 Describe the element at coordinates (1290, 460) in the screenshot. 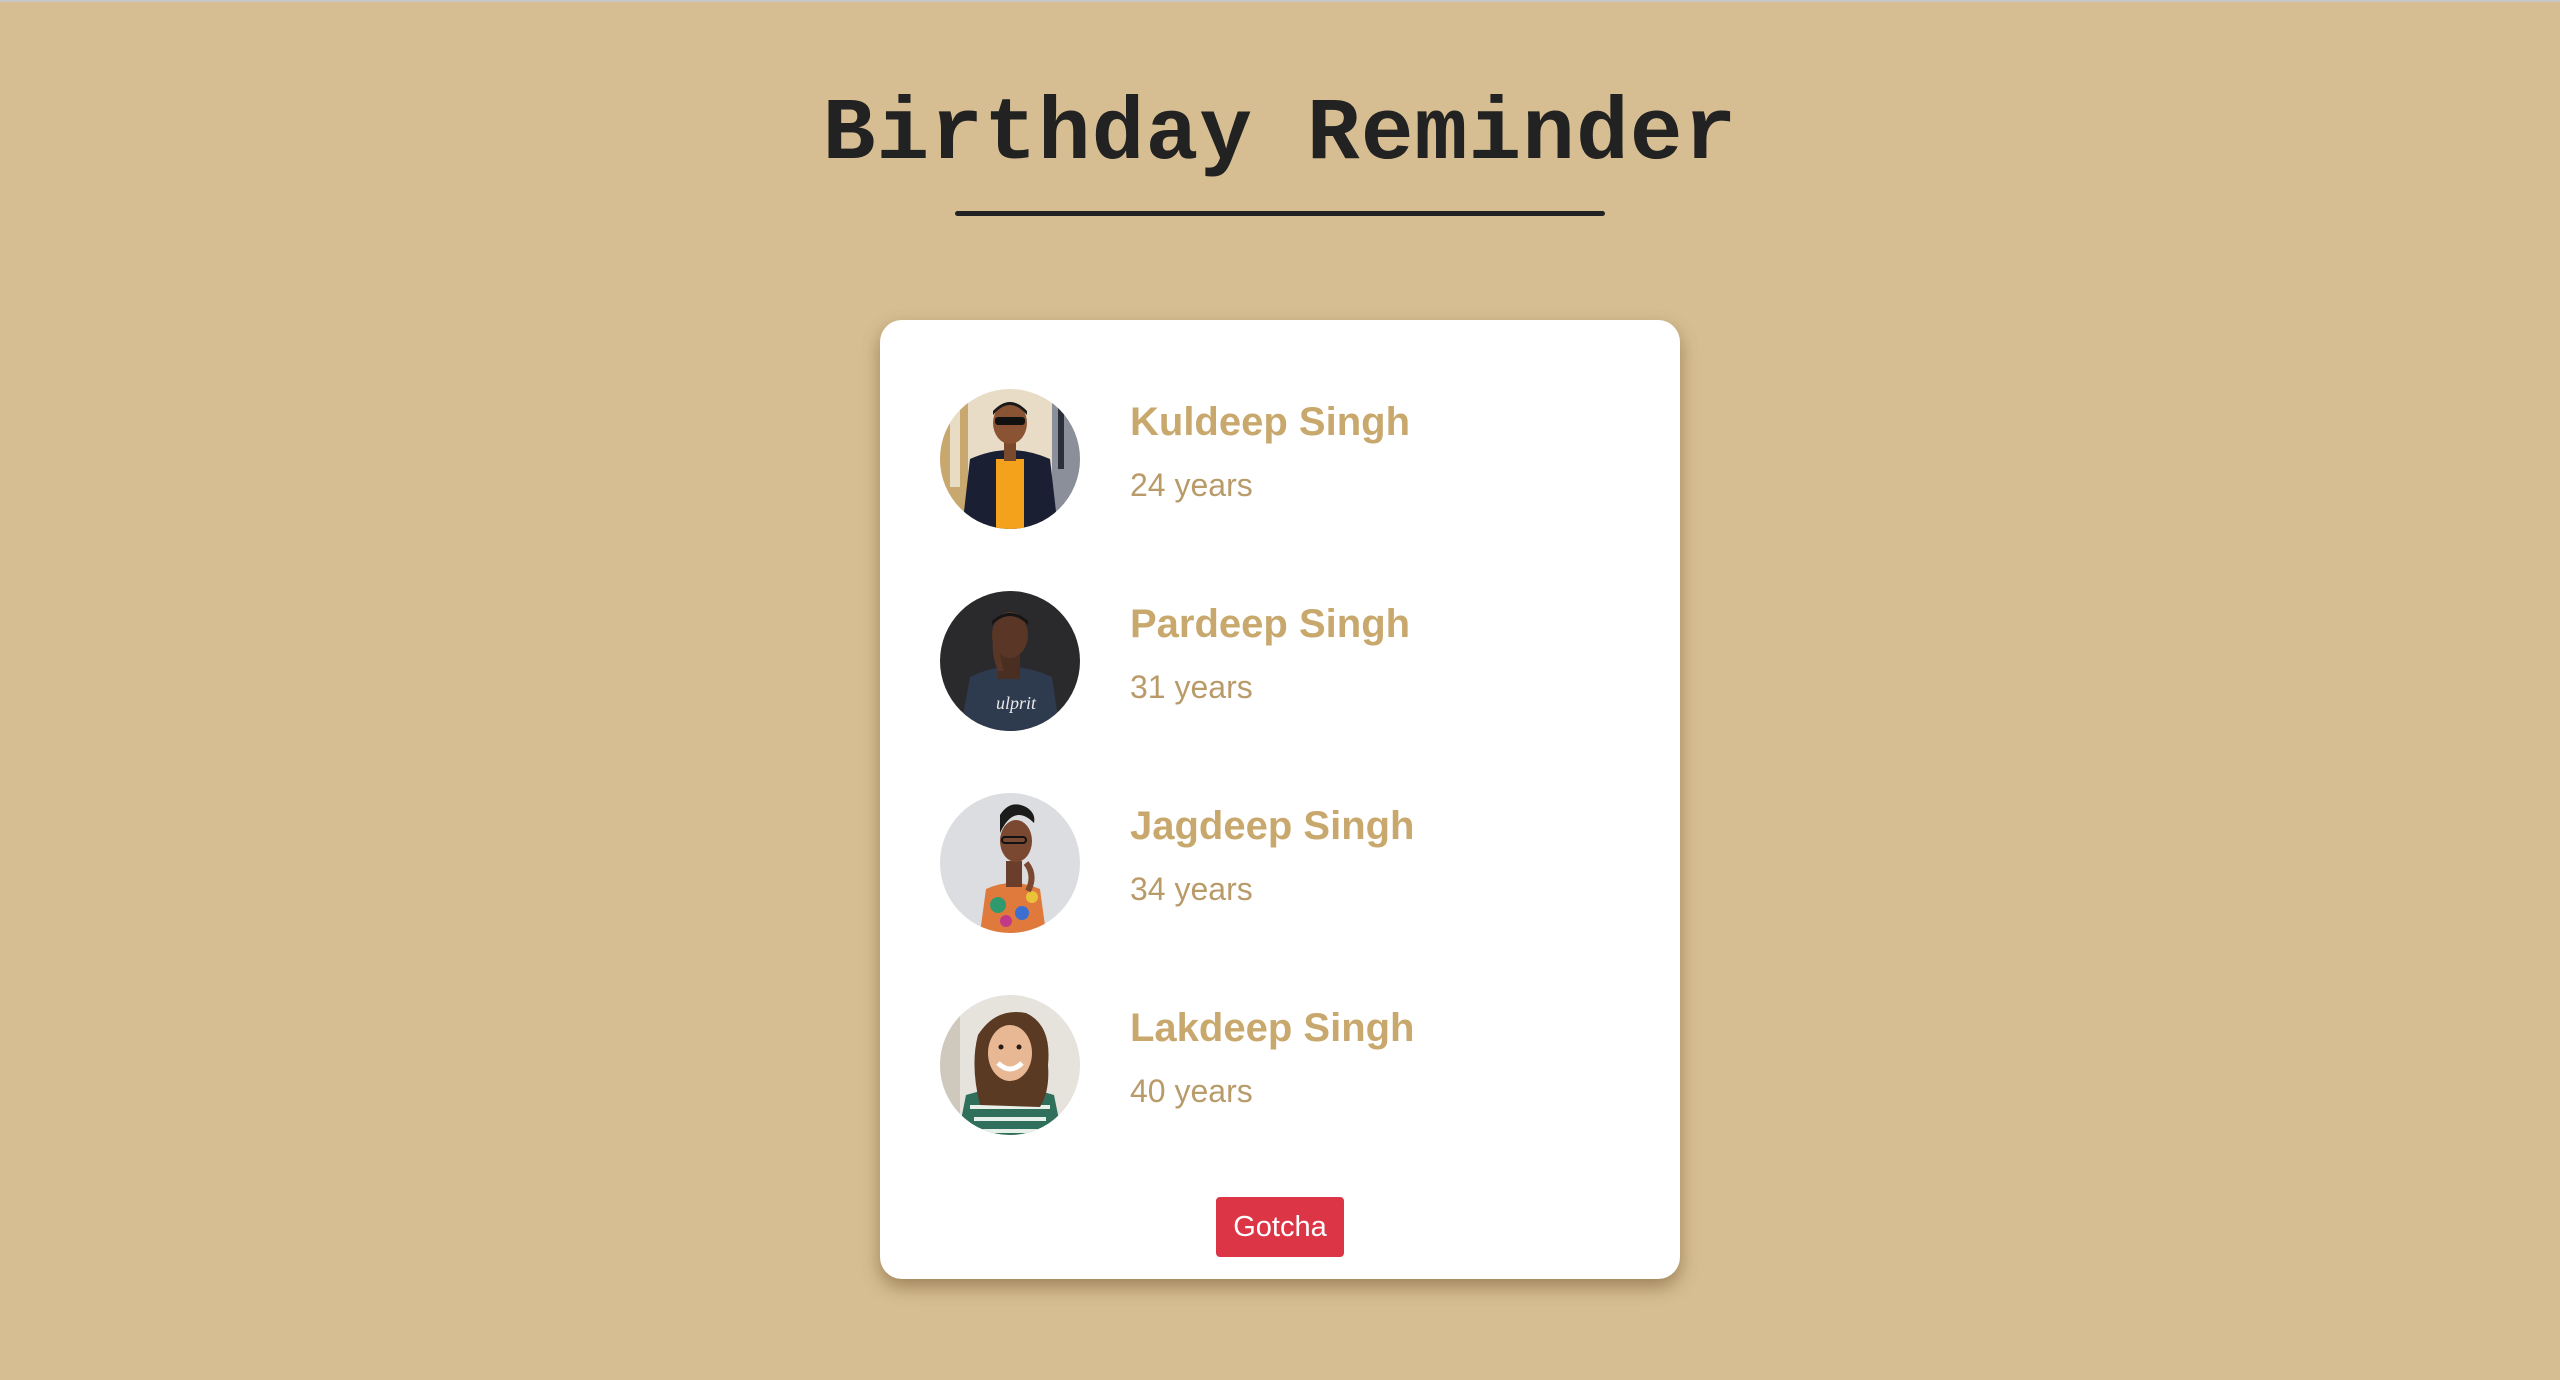

I see `person-item-kuldeep: Kuldeep Singh 24 years` at that location.